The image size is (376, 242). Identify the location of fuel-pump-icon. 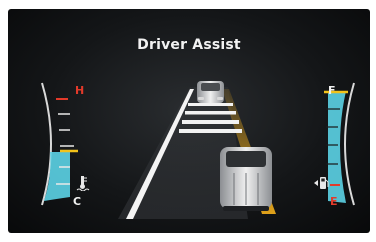
(321, 183).